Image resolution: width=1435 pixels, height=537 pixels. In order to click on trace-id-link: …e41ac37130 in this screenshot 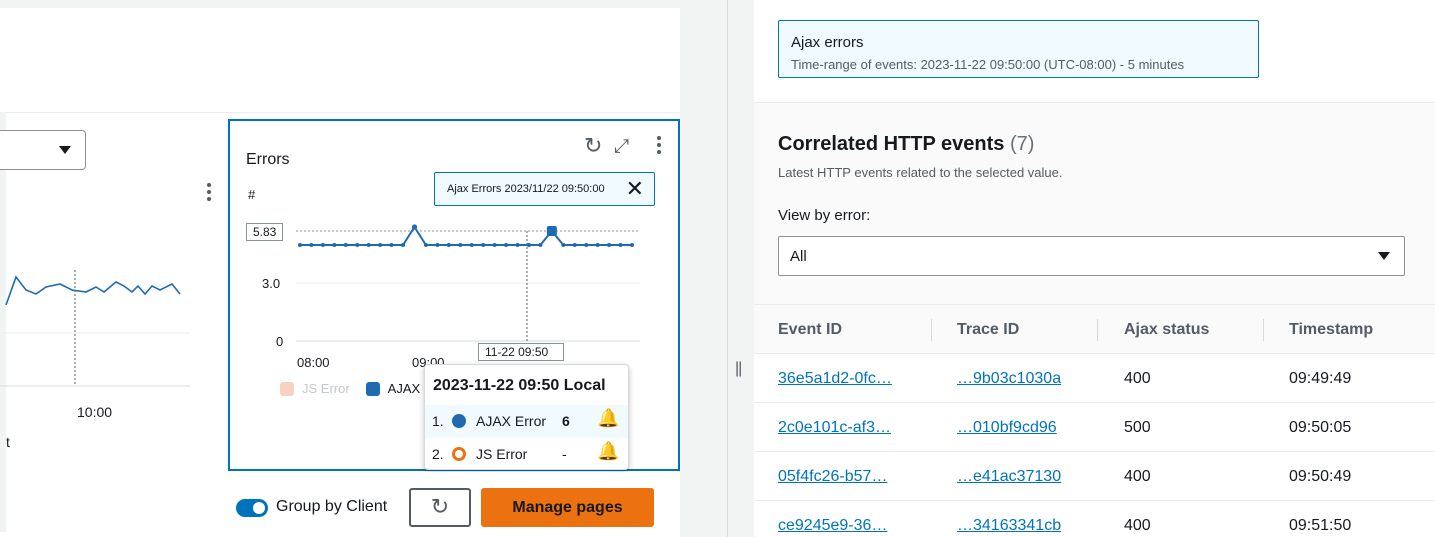, I will do `click(1009, 477)`.